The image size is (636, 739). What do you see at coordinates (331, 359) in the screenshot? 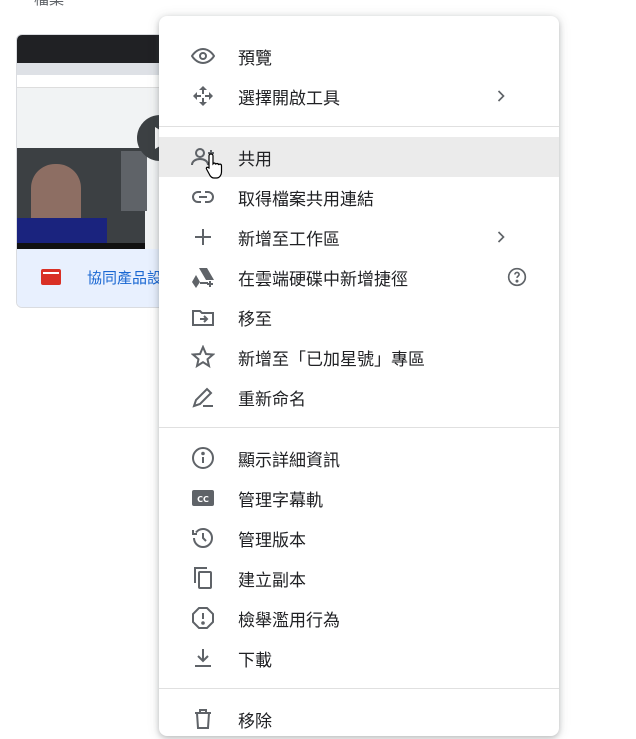
I see `menu-item-label: 新增至「已加星號」專區` at bounding box center [331, 359].